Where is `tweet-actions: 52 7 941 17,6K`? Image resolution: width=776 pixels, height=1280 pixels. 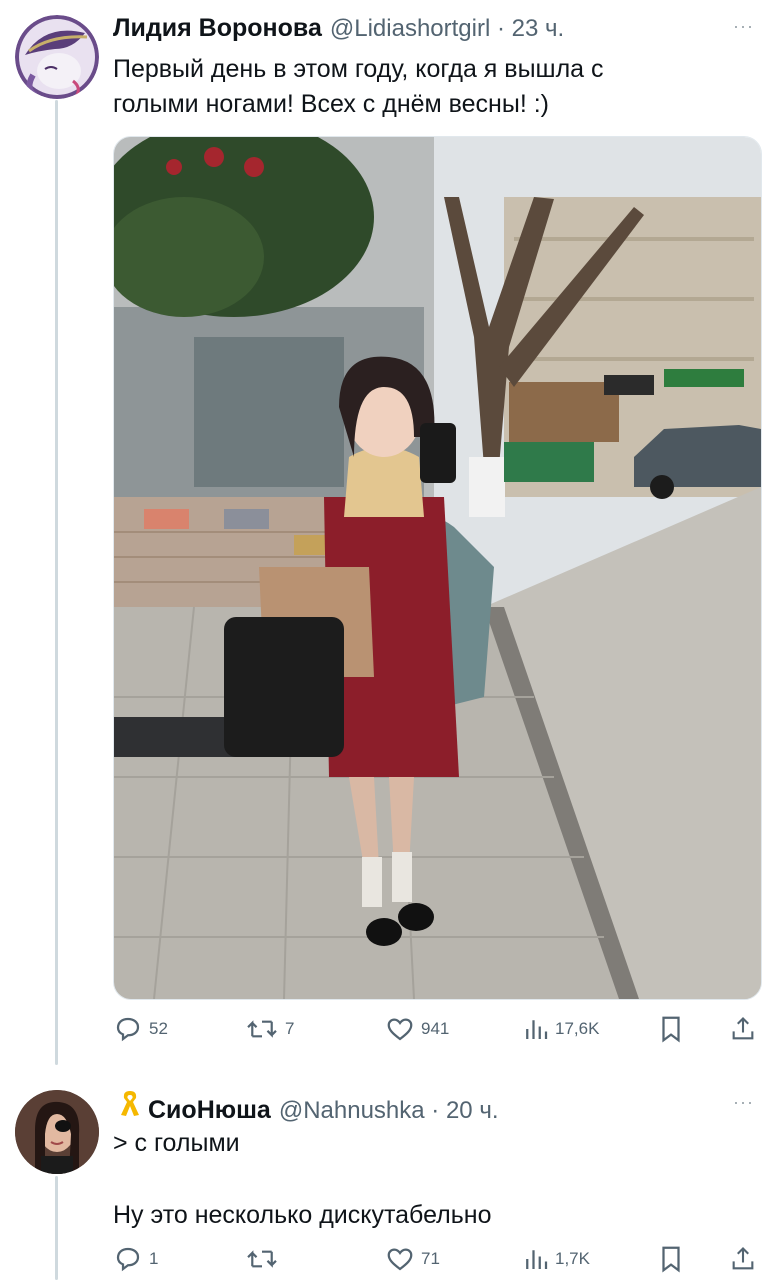 tweet-actions: 52 7 941 17,6K is located at coordinates (438, 1030).